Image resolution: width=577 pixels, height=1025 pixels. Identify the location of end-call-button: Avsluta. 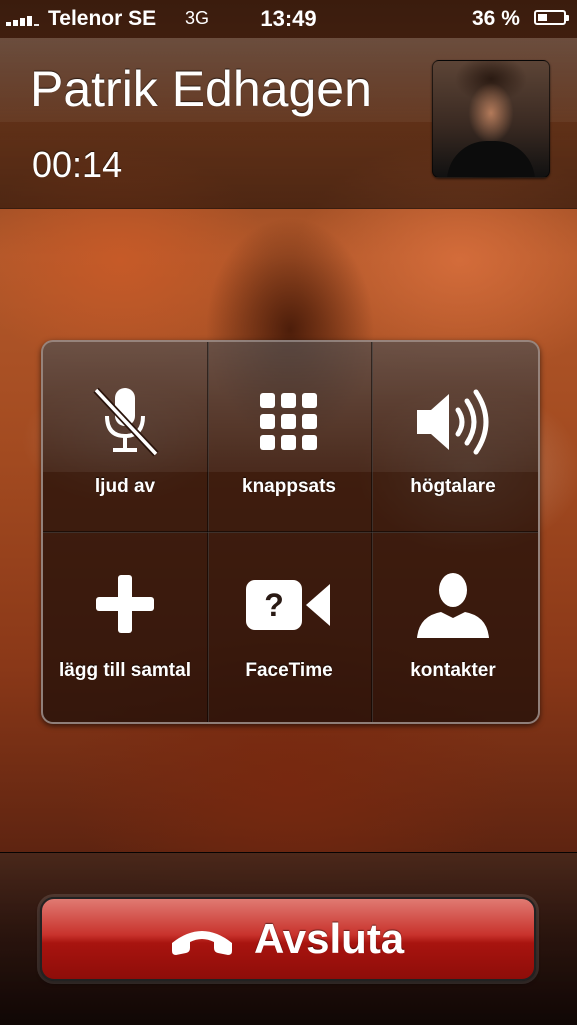
(288, 939).